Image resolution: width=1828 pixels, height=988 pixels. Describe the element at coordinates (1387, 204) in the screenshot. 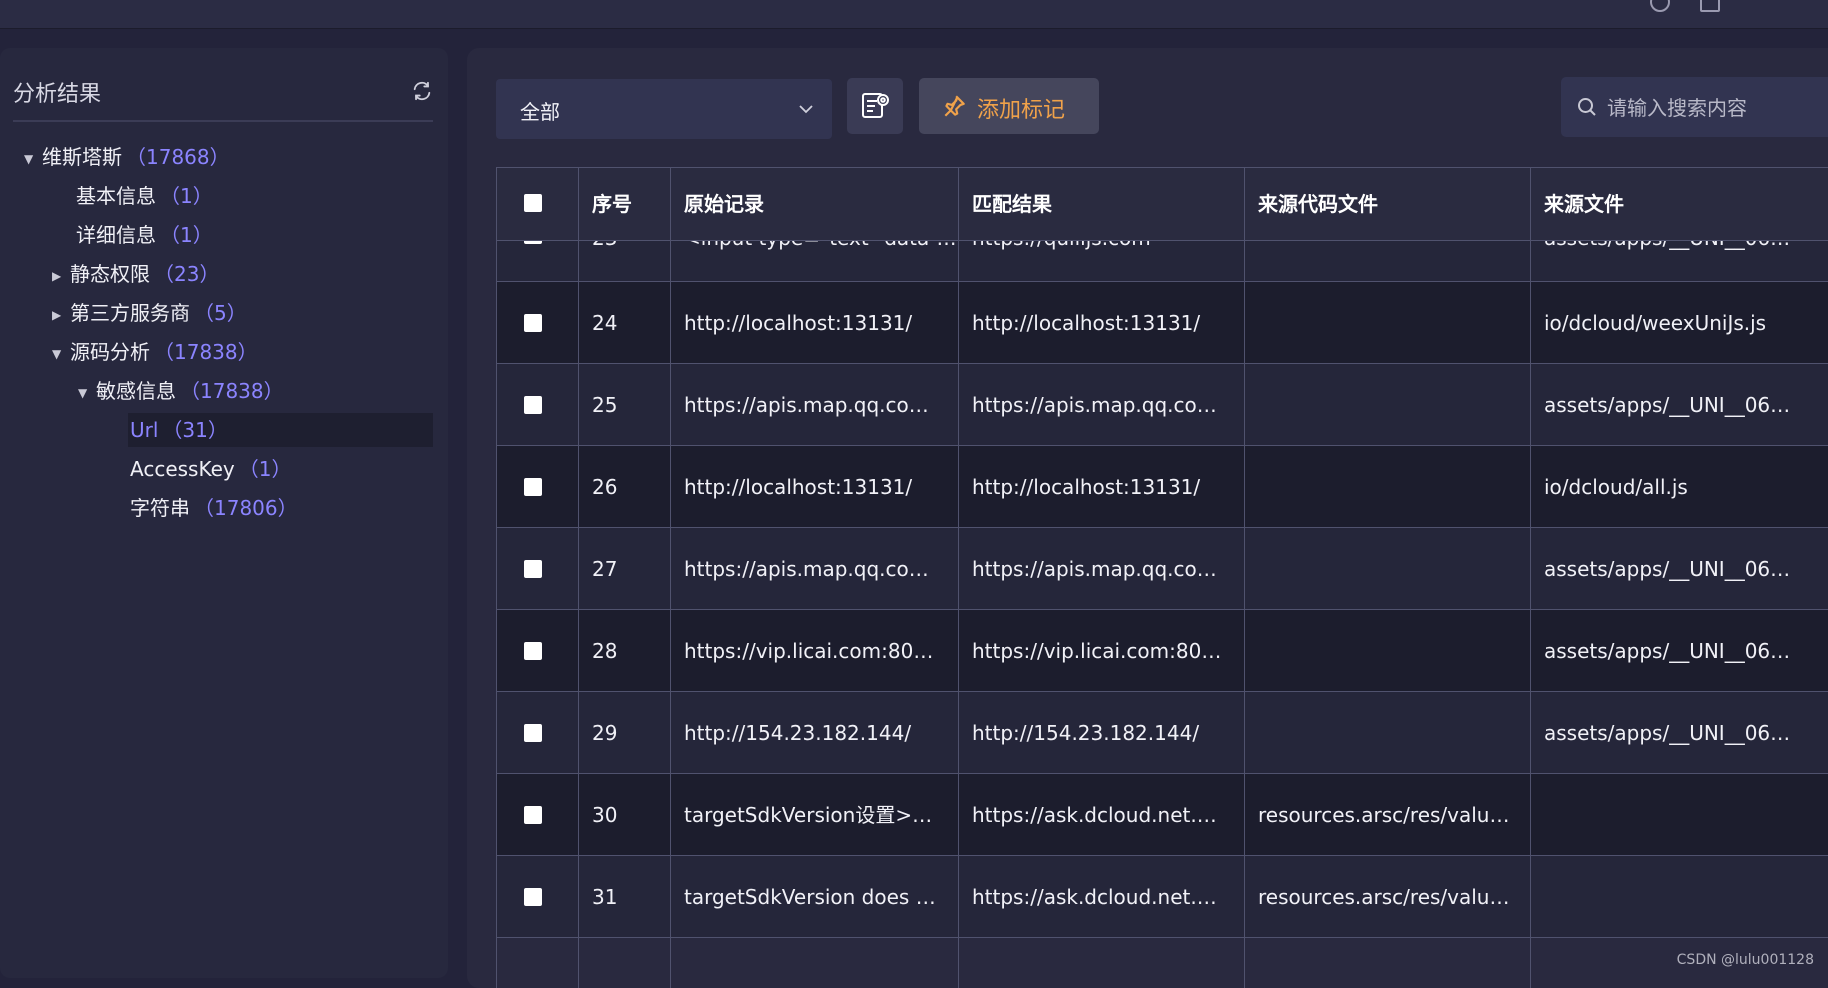

I see `header-source-code-file: 来源代码文件` at that location.